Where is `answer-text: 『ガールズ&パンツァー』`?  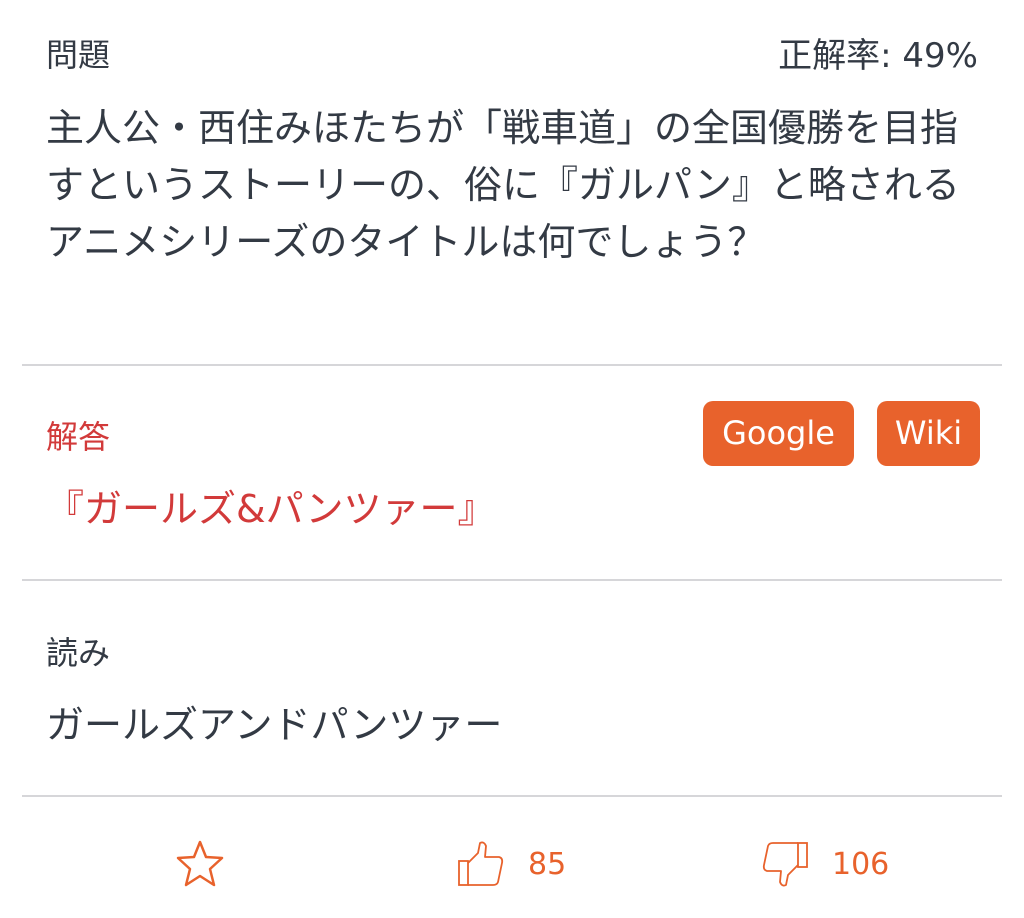 answer-text: 『ガールズ&パンツァー』 is located at coordinates (271, 509).